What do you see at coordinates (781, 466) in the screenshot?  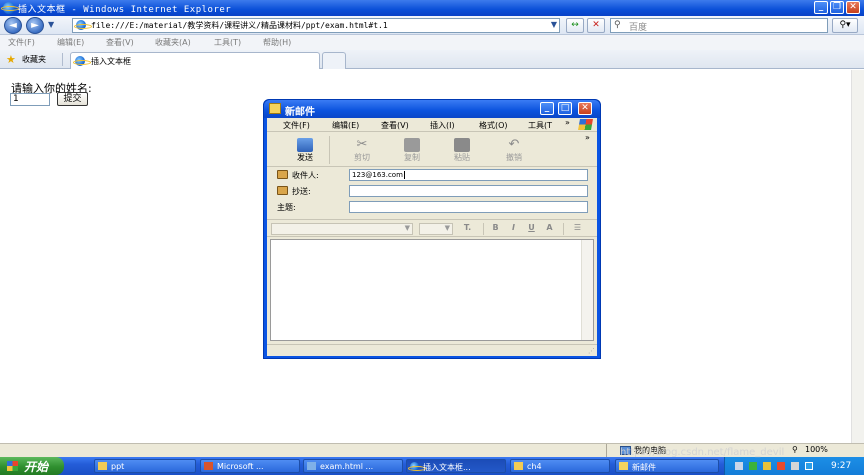 I see `tray-security-icon` at bounding box center [781, 466].